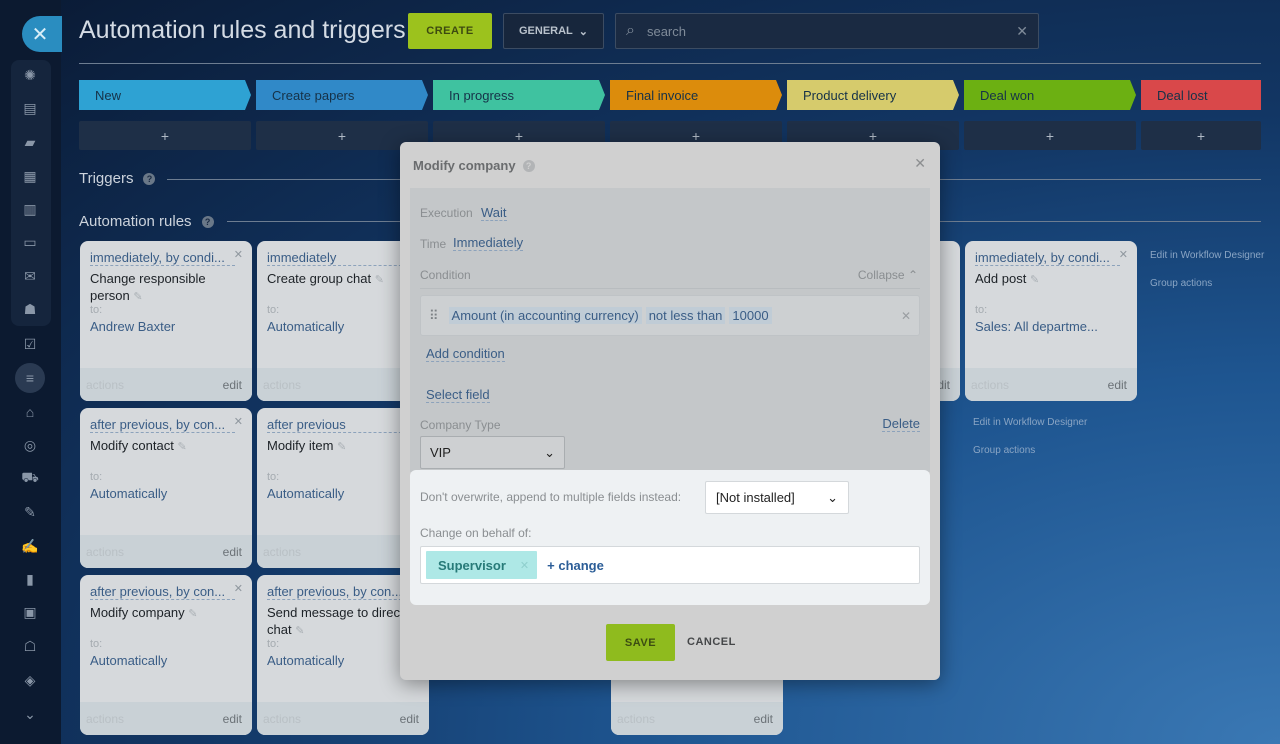 This screenshot has width=1280, height=744. Describe the element at coordinates (339, 258) in the screenshot. I see `rule-timing-link: immediately` at that location.